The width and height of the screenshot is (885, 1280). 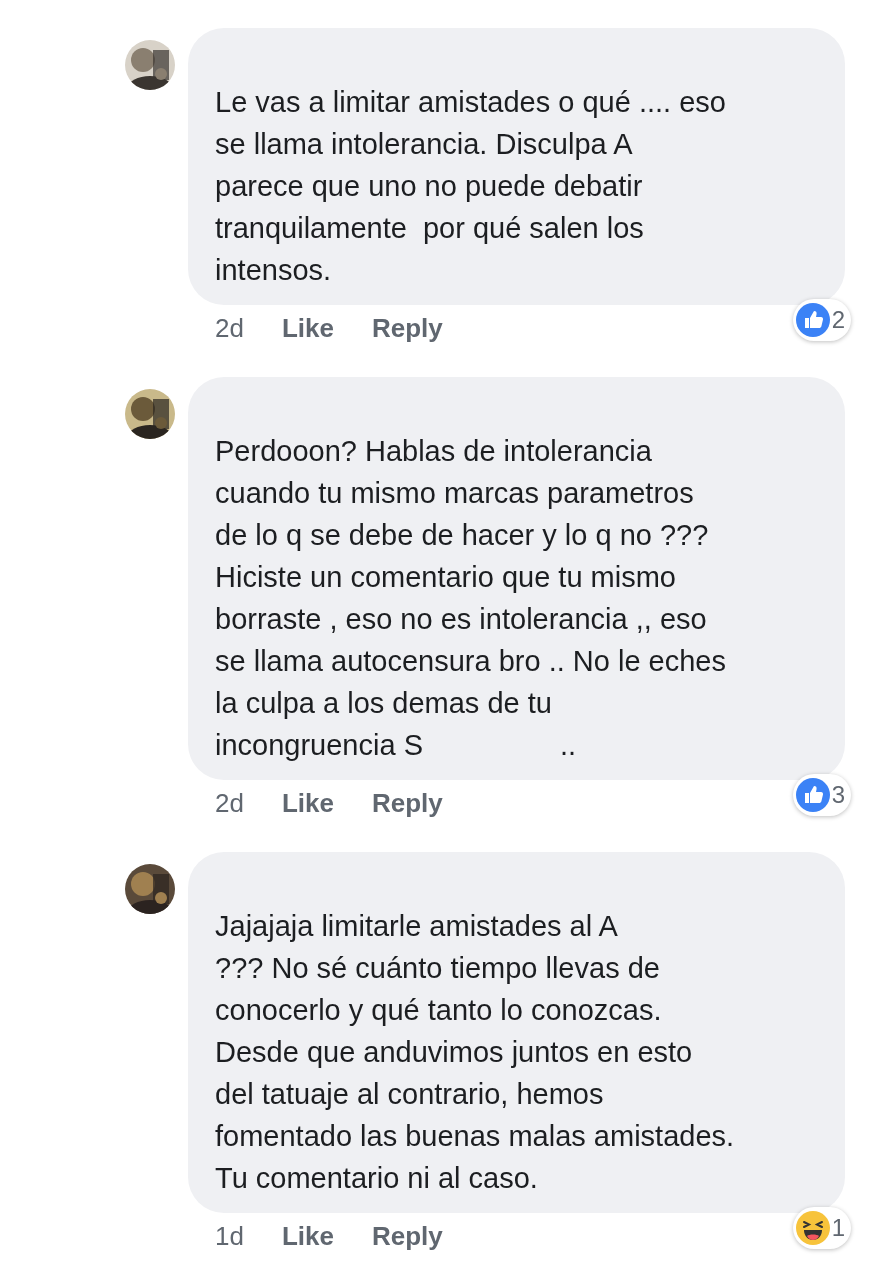 I want to click on comment-time: 1d, so click(x=229, y=1236).